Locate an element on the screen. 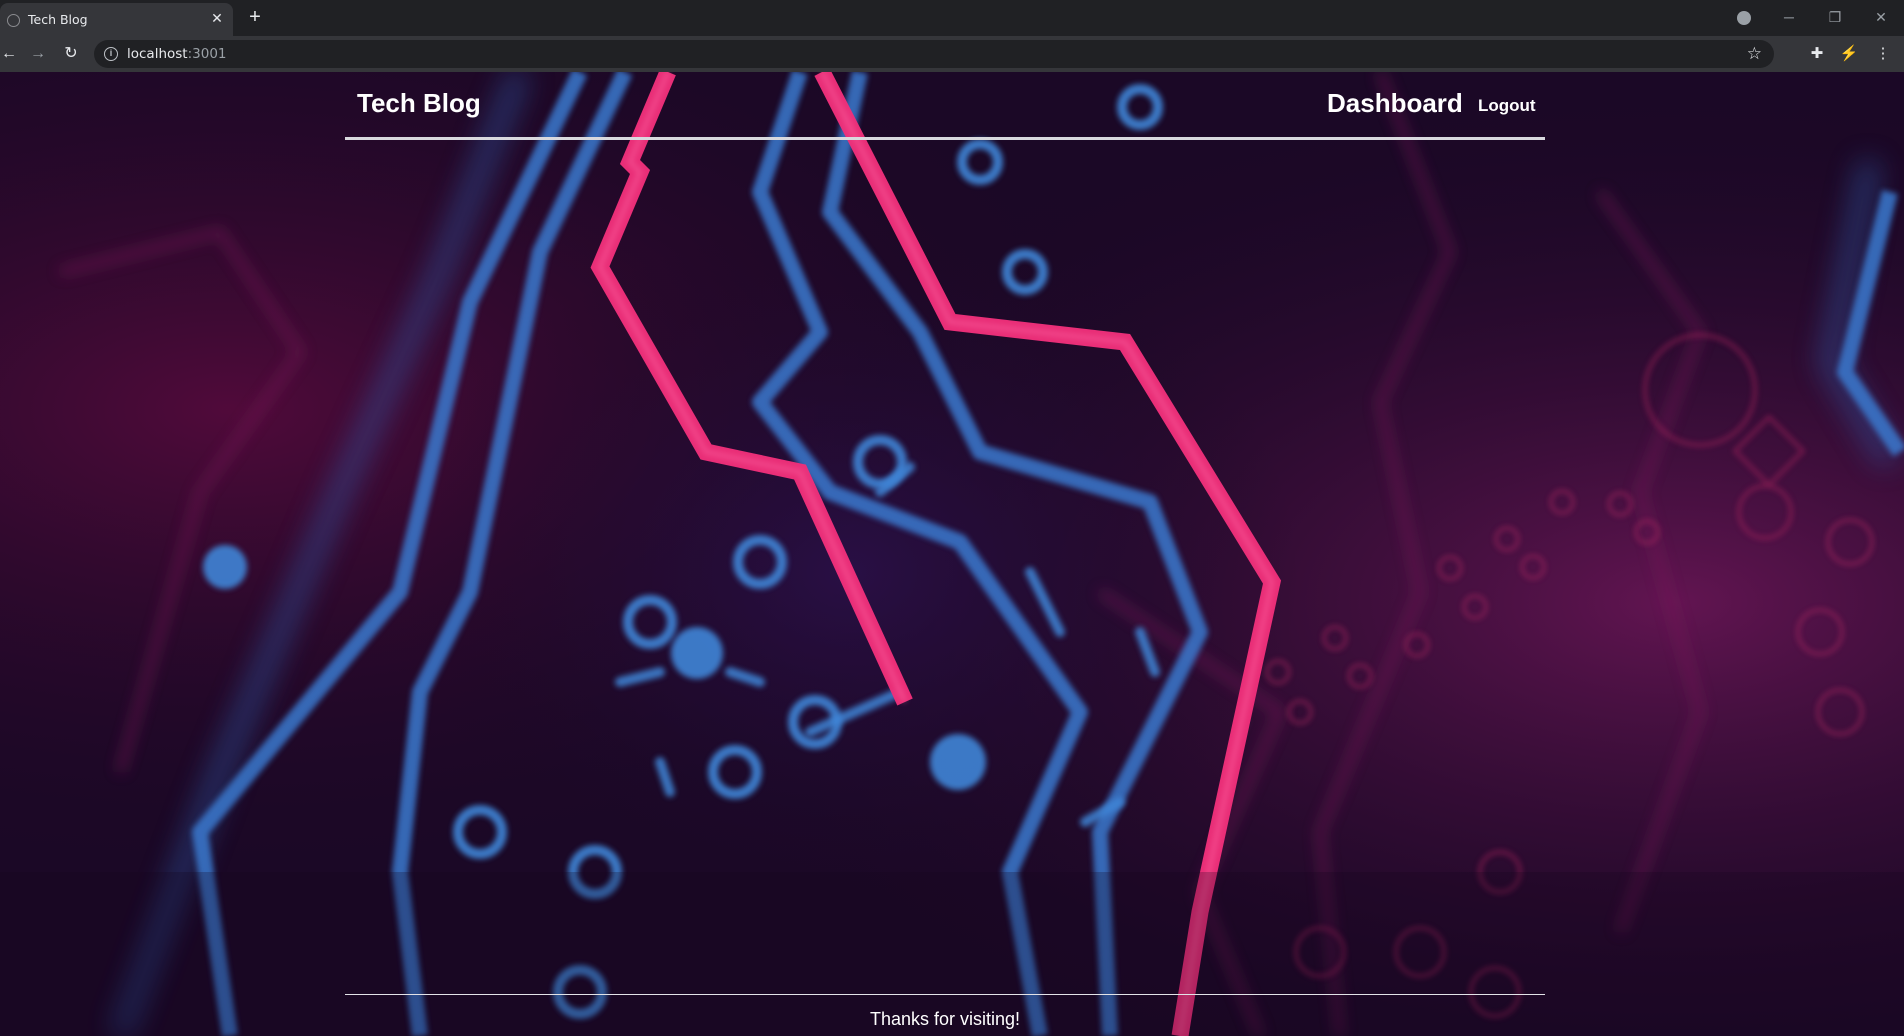 This screenshot has height=1036, width=1904. site-title-link: Tech Blog is located at coordinates (419, 103).